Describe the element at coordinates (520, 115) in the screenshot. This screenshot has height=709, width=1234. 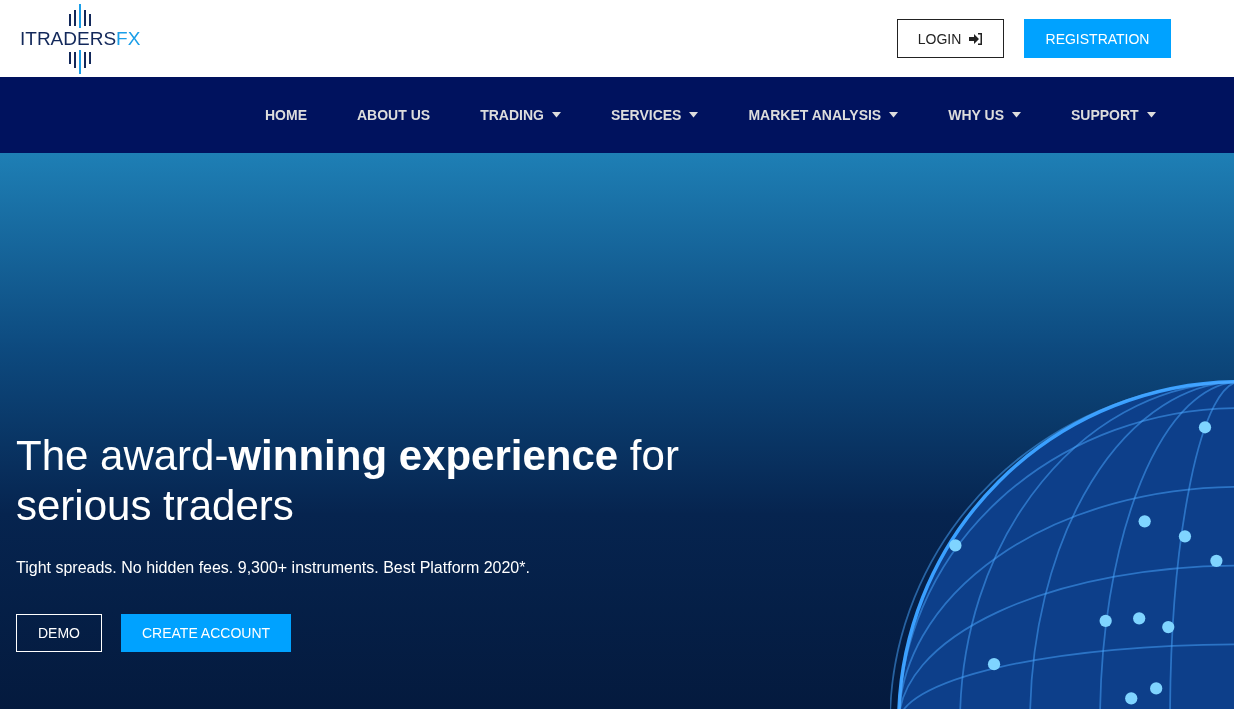
I see `nav-link: TRADING` at that location.